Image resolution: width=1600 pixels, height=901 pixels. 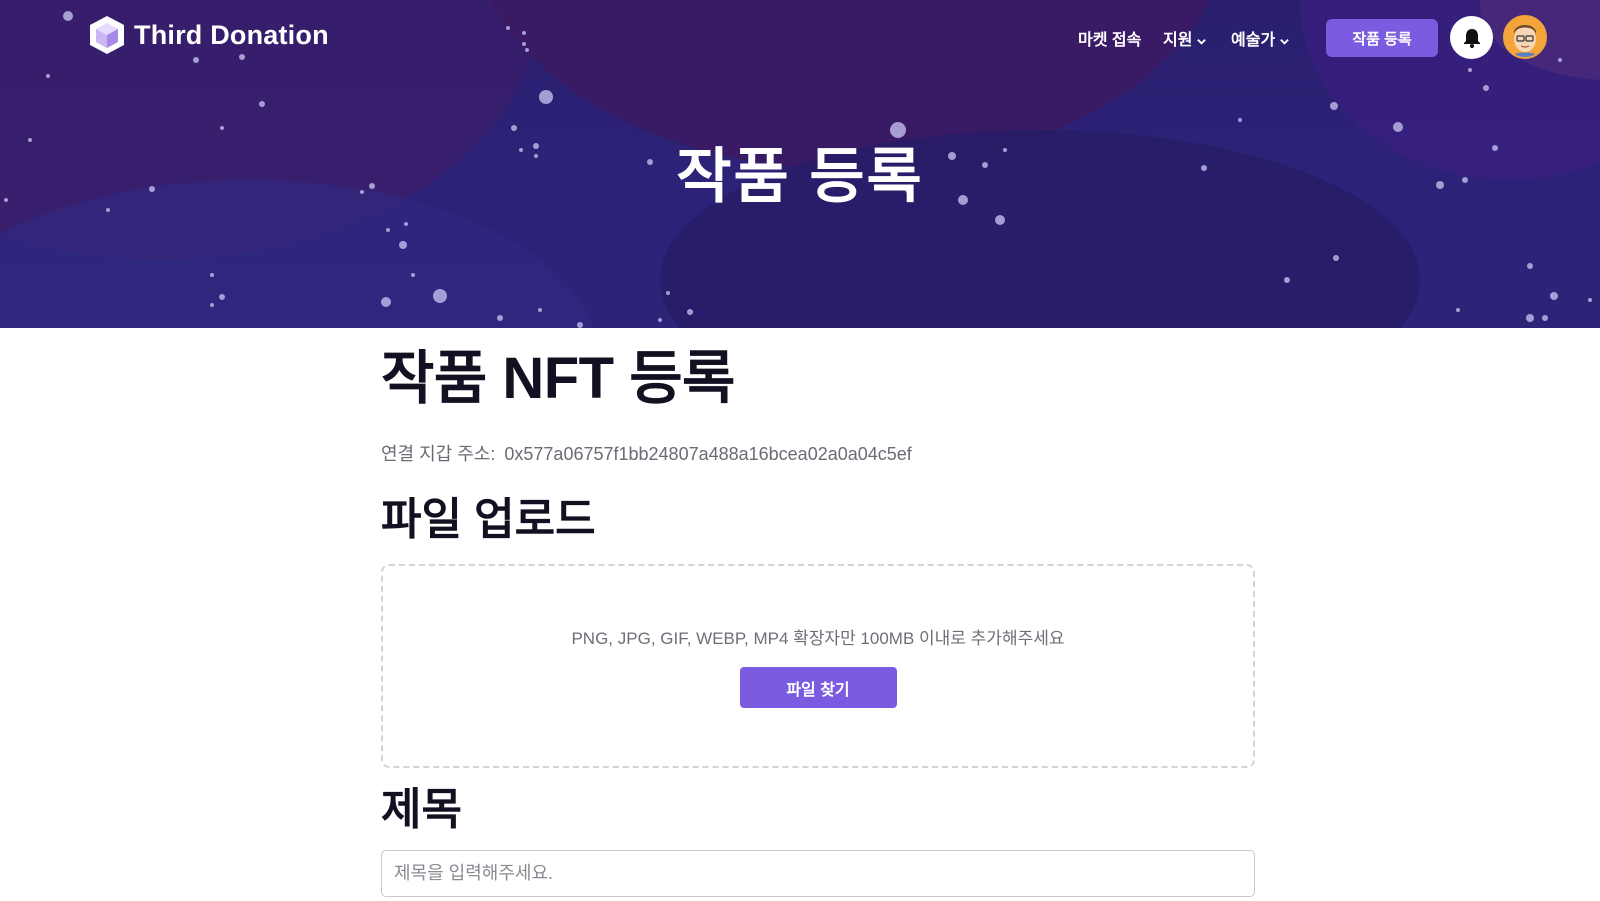 I want to click on nav-item-label: 예술가, so click(x=1253, y=40).